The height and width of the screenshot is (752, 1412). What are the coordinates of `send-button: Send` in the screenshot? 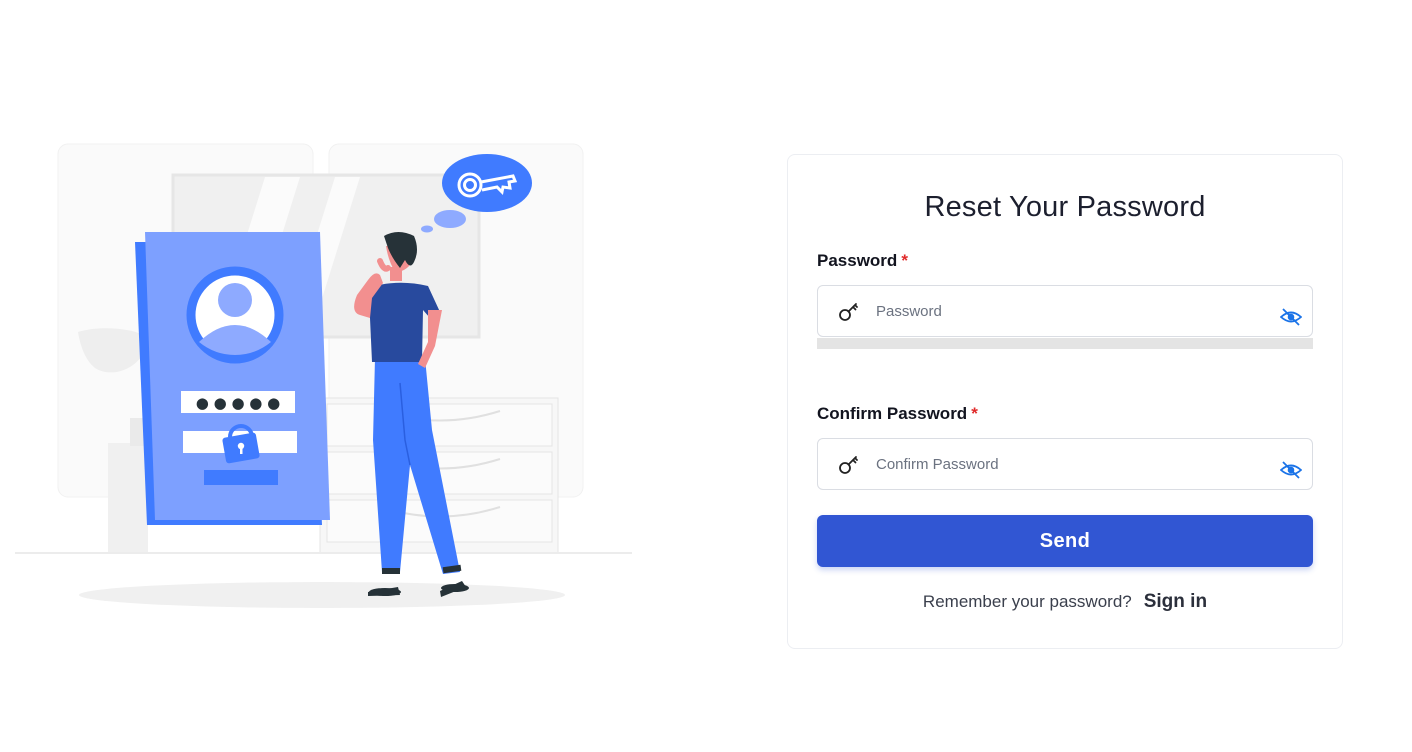 It's located at (1065, 541).